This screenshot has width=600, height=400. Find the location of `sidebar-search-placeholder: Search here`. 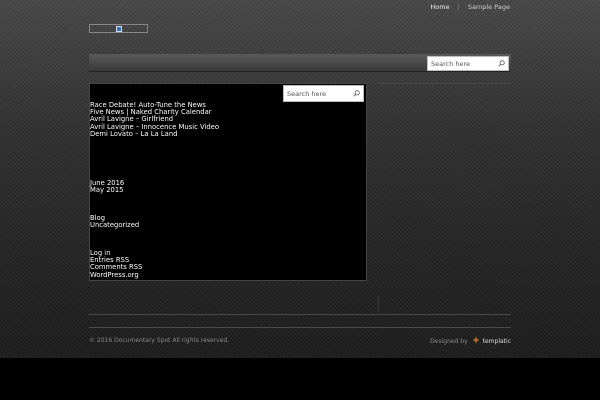

sidebar-search-placeholder: Search here is located at coordinates (307, 93).